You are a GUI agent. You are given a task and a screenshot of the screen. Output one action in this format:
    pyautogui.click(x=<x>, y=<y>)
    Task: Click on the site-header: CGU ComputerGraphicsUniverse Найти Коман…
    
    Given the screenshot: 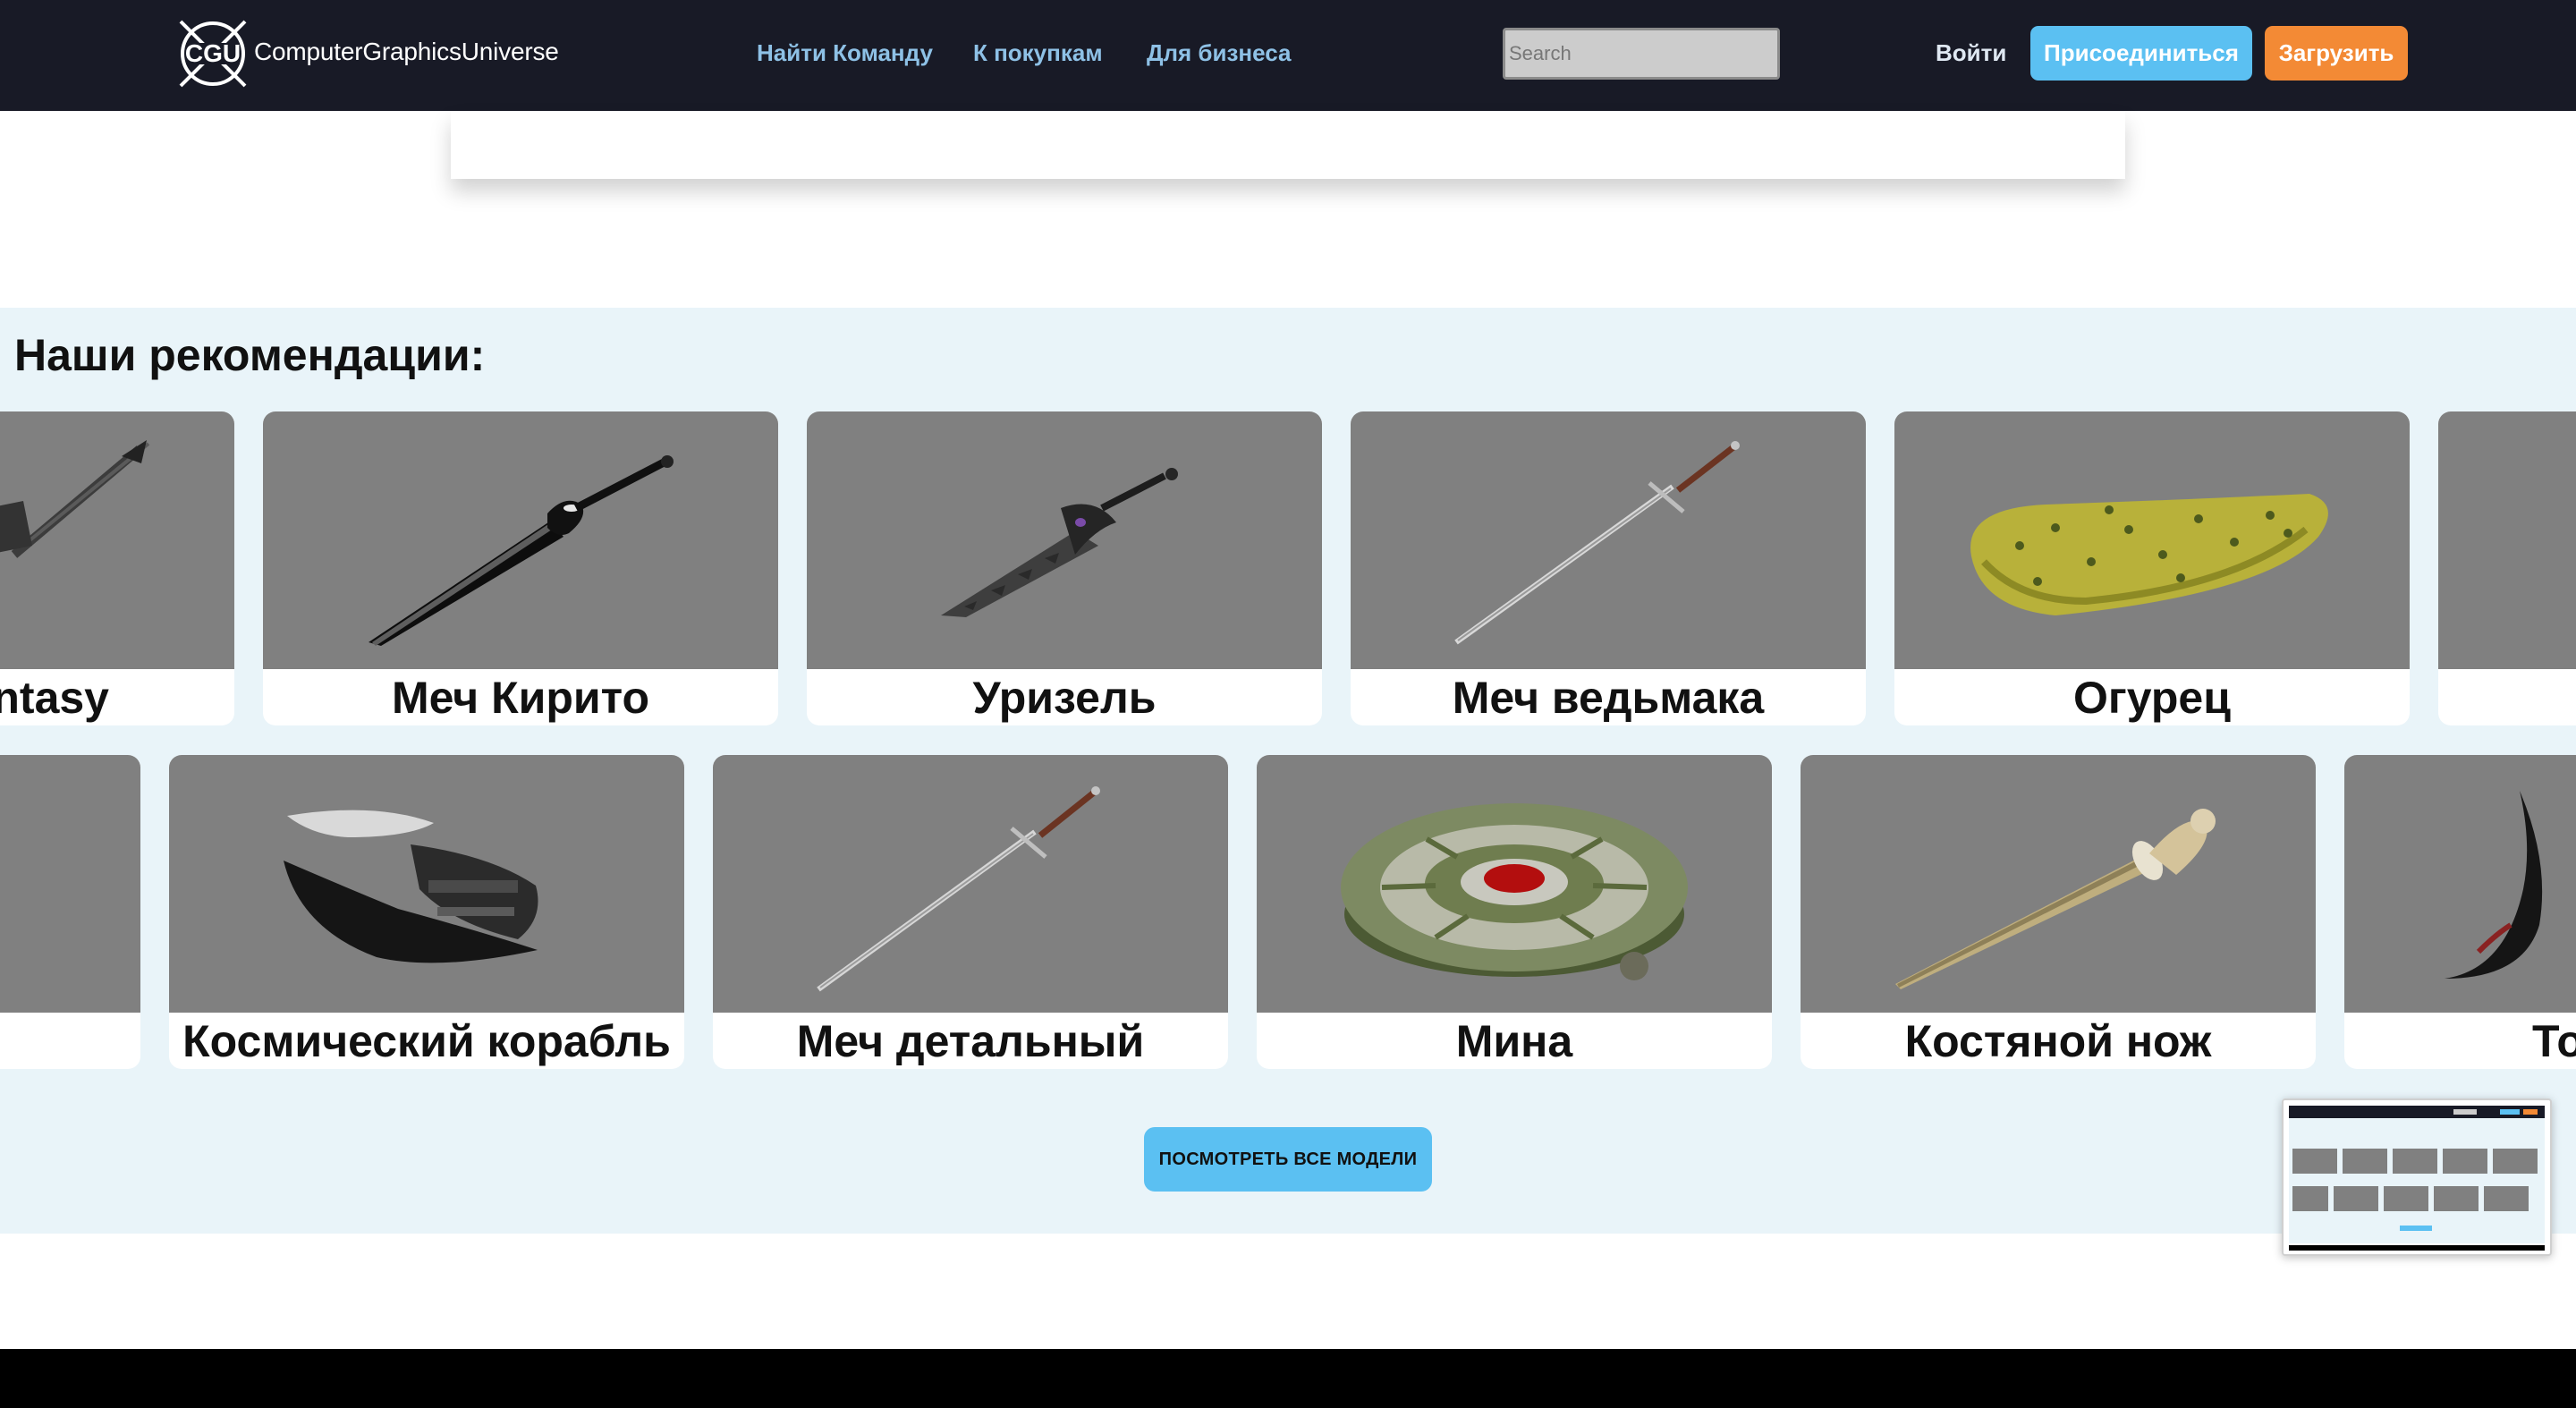 What is the action you would take?
    pyautogui.click(x=1288, y=56)
    